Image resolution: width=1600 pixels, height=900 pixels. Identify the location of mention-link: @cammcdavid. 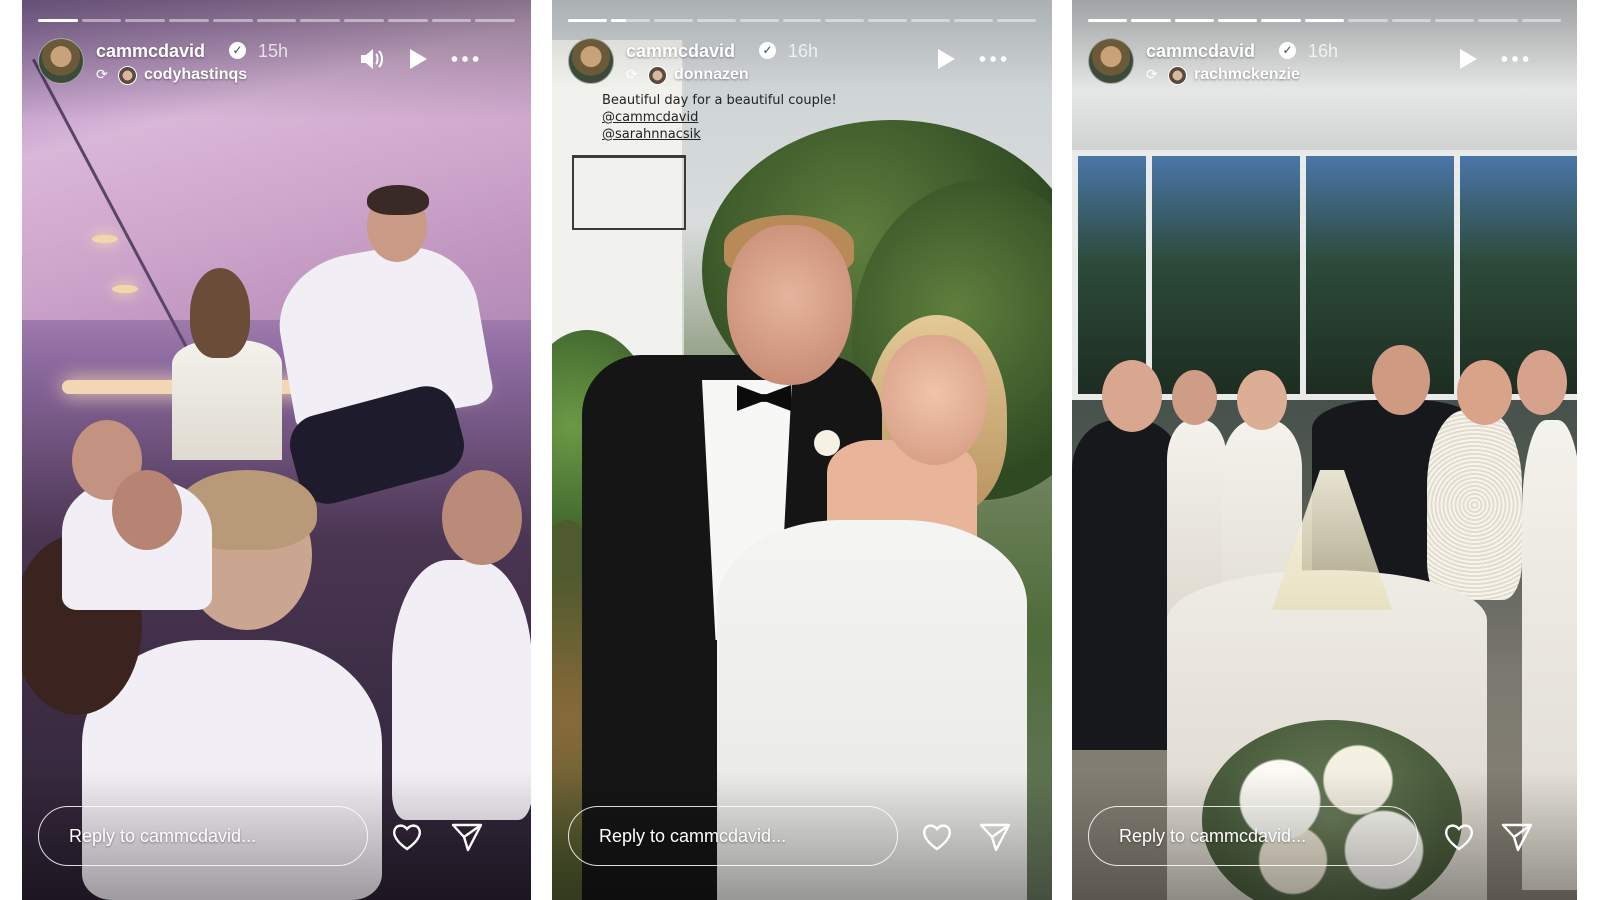
(719, 117).